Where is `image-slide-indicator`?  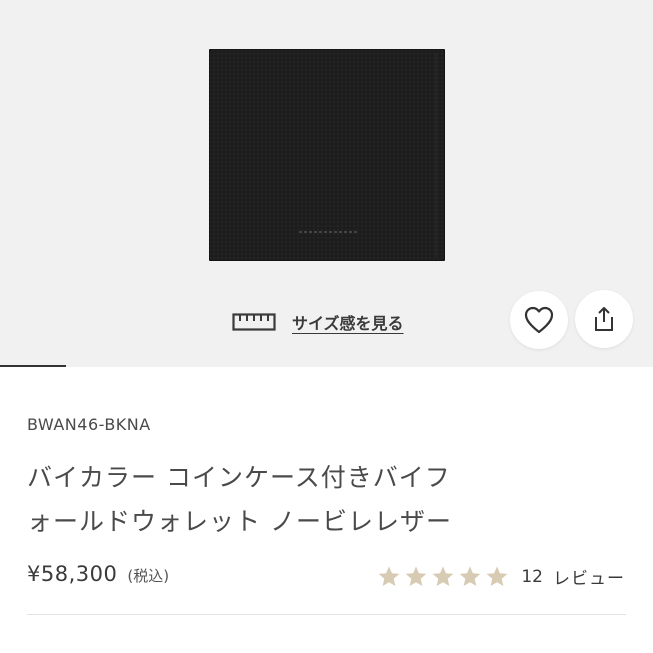 image-slide-indicator is located at coordinates (33, 366).